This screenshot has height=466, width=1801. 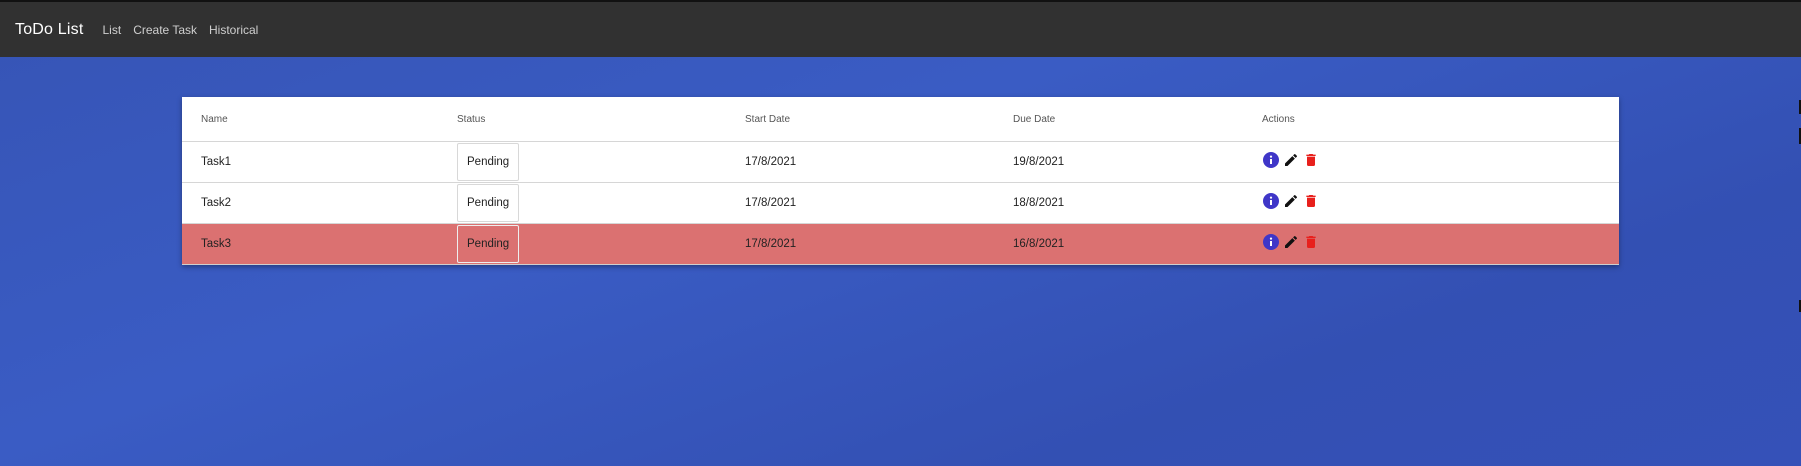 I want to click on task-name-cell: Task2, so click(x=310, y=203).